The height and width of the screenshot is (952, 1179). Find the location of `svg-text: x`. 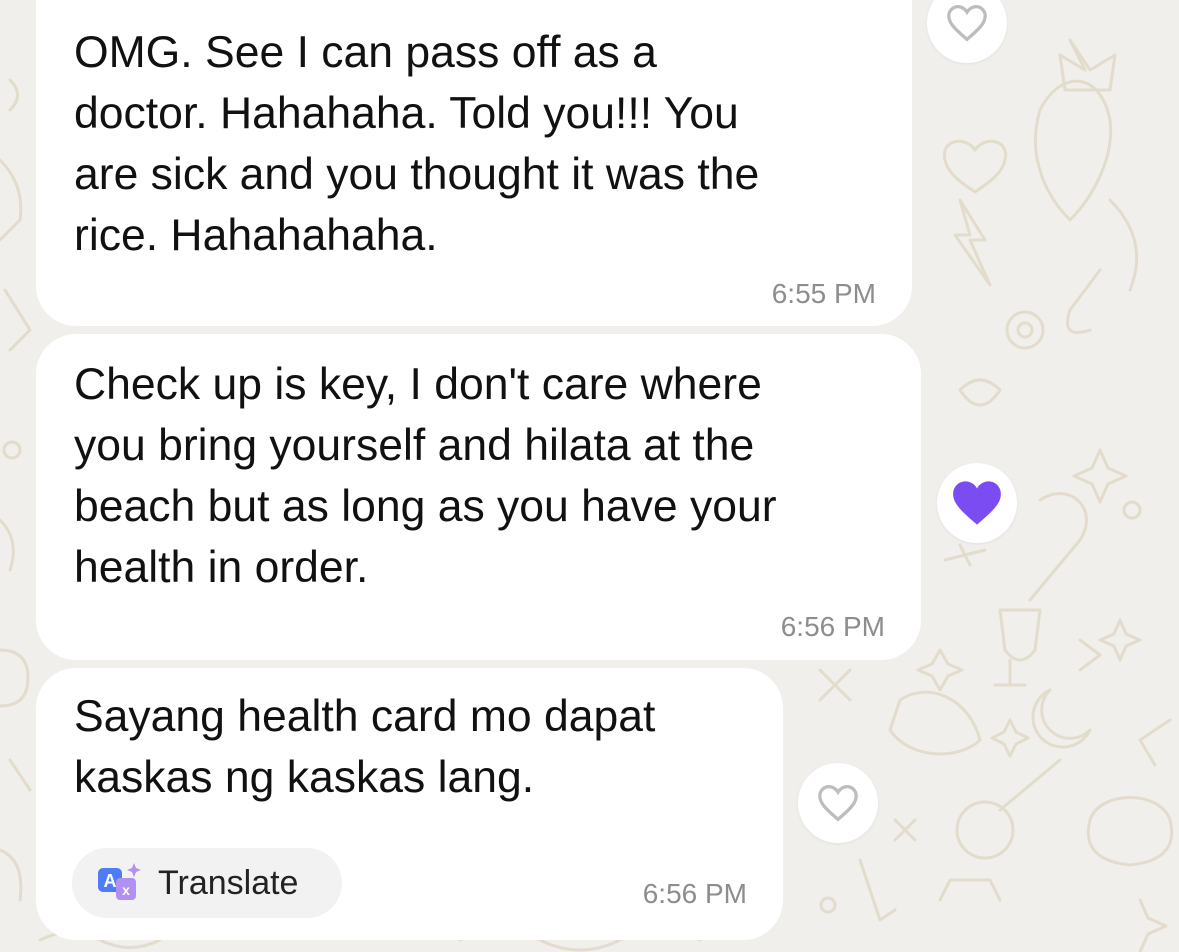

svg-text: x is located at coordinates (126, 890).